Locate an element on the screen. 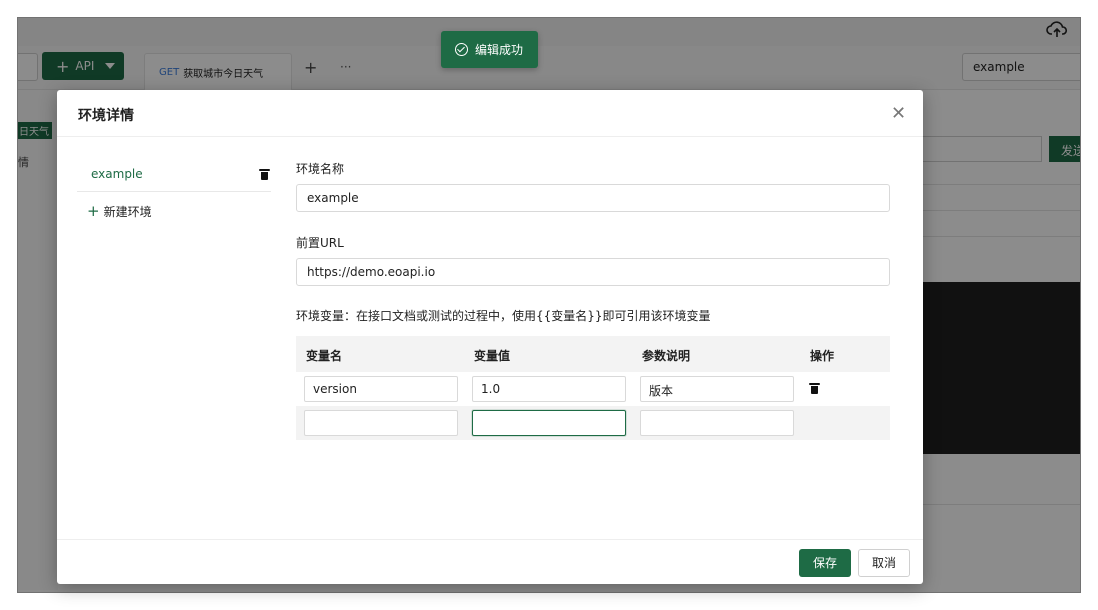 The height and width of the screenshot is (610, 1098). url-input: https://demo.eoapi.io is located at coordinates (593, 272).